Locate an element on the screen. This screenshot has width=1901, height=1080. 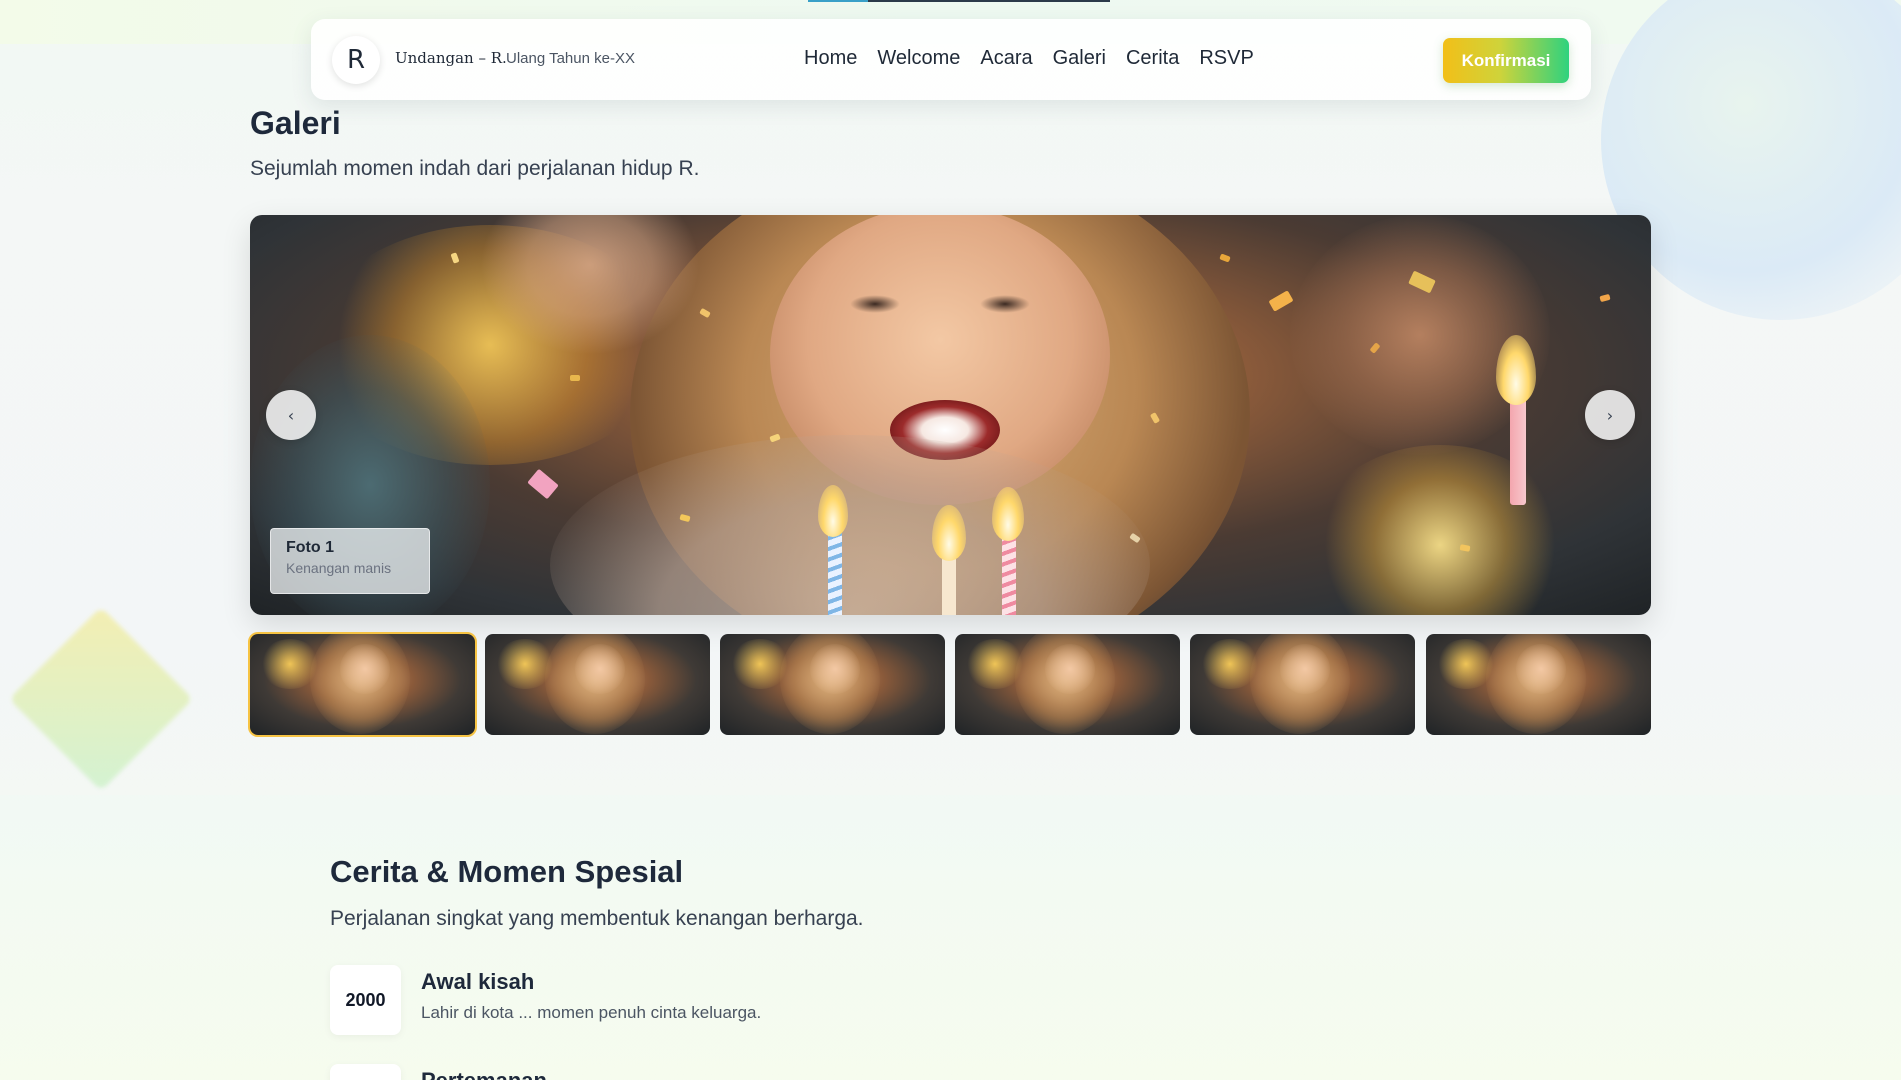
brand-name: Undangan – R. is located at coordinates (451, 58).